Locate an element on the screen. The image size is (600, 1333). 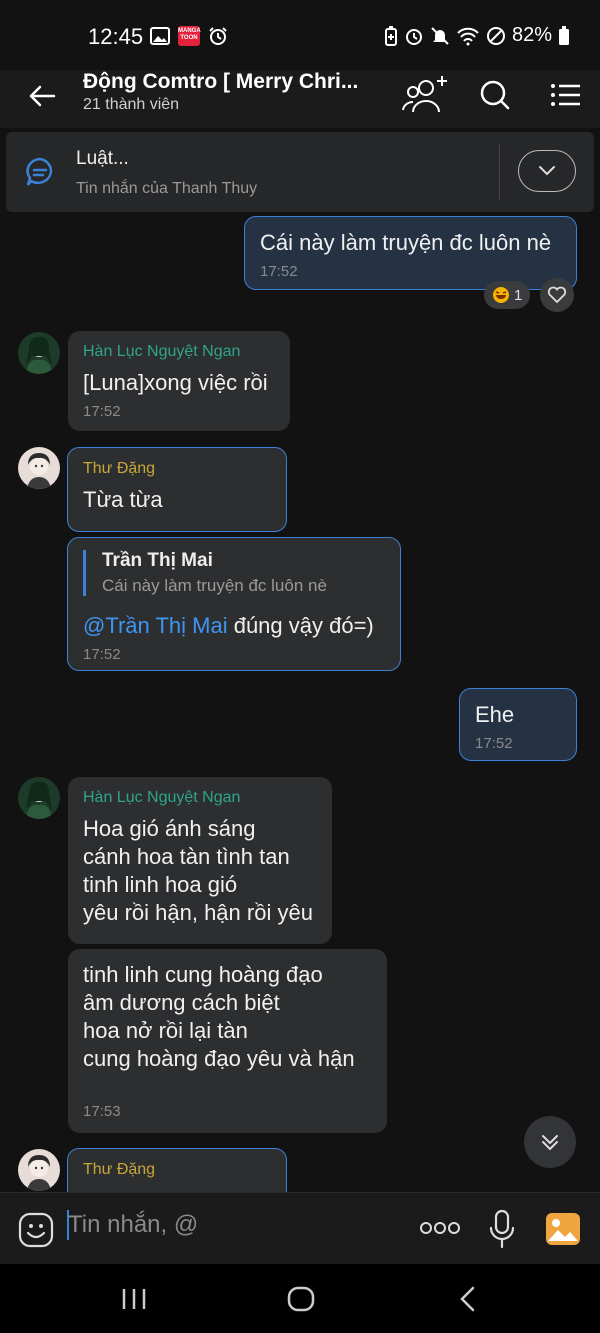
mute-icon is located at coordinates (440, 35).